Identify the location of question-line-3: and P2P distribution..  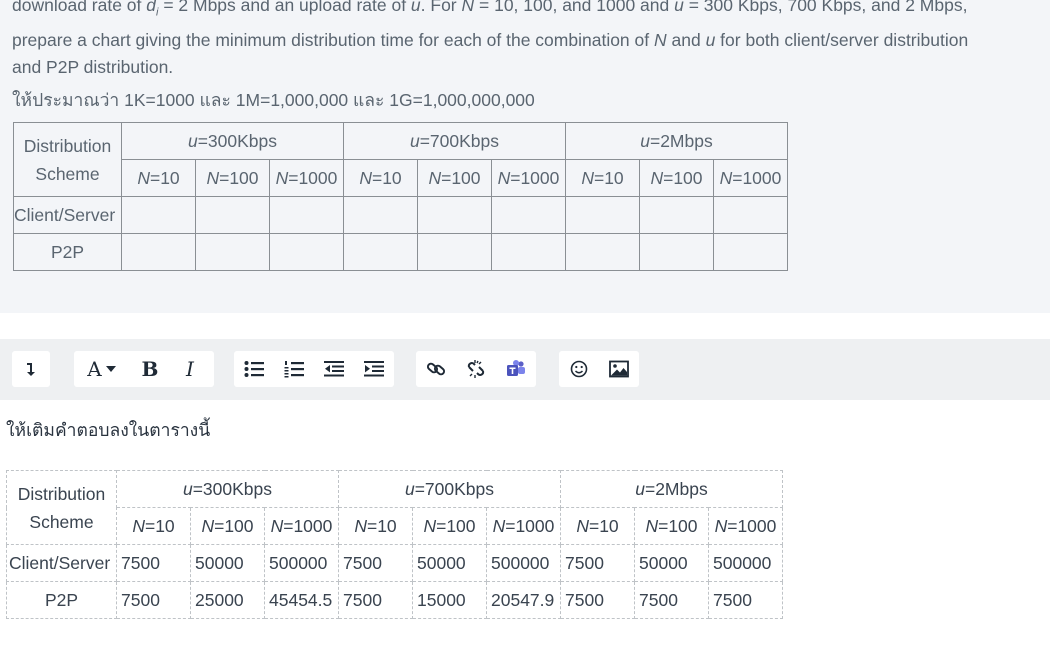
(93, 66).